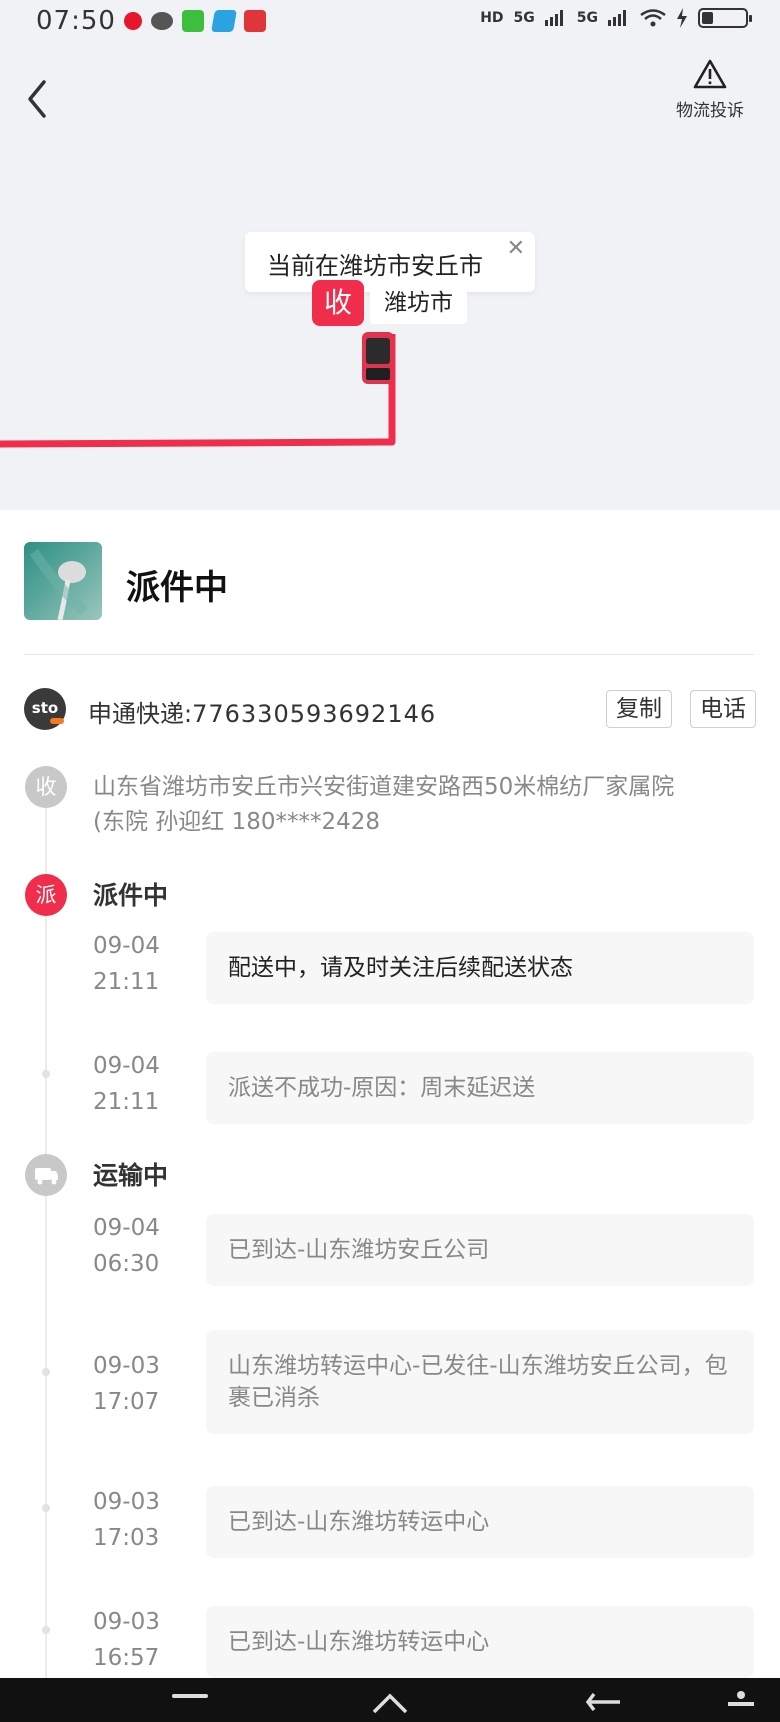  I want to click on battery-icon, so click(725, 18).